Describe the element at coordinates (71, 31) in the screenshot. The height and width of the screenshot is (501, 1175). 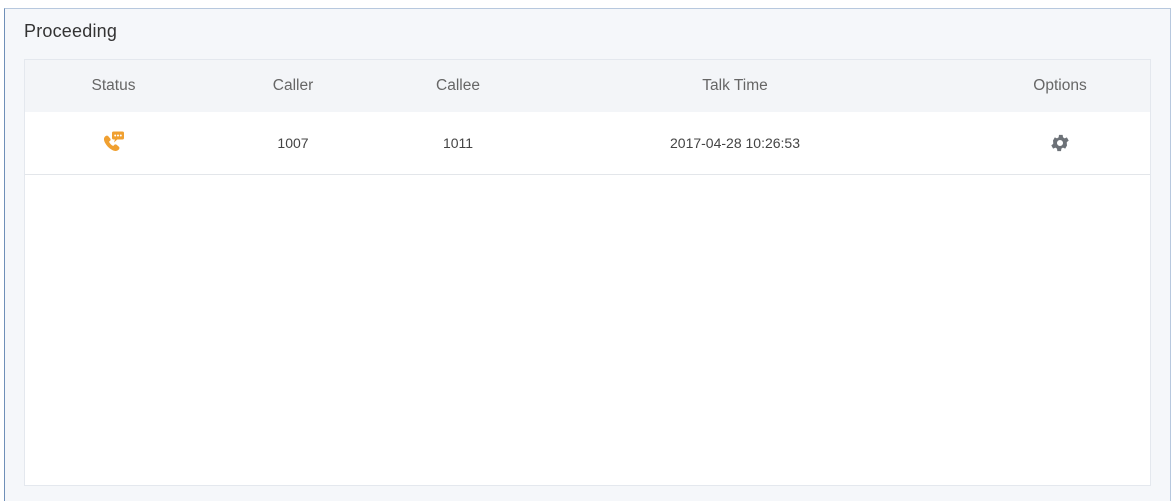
I see `panel-title: Proceeding` at that location.